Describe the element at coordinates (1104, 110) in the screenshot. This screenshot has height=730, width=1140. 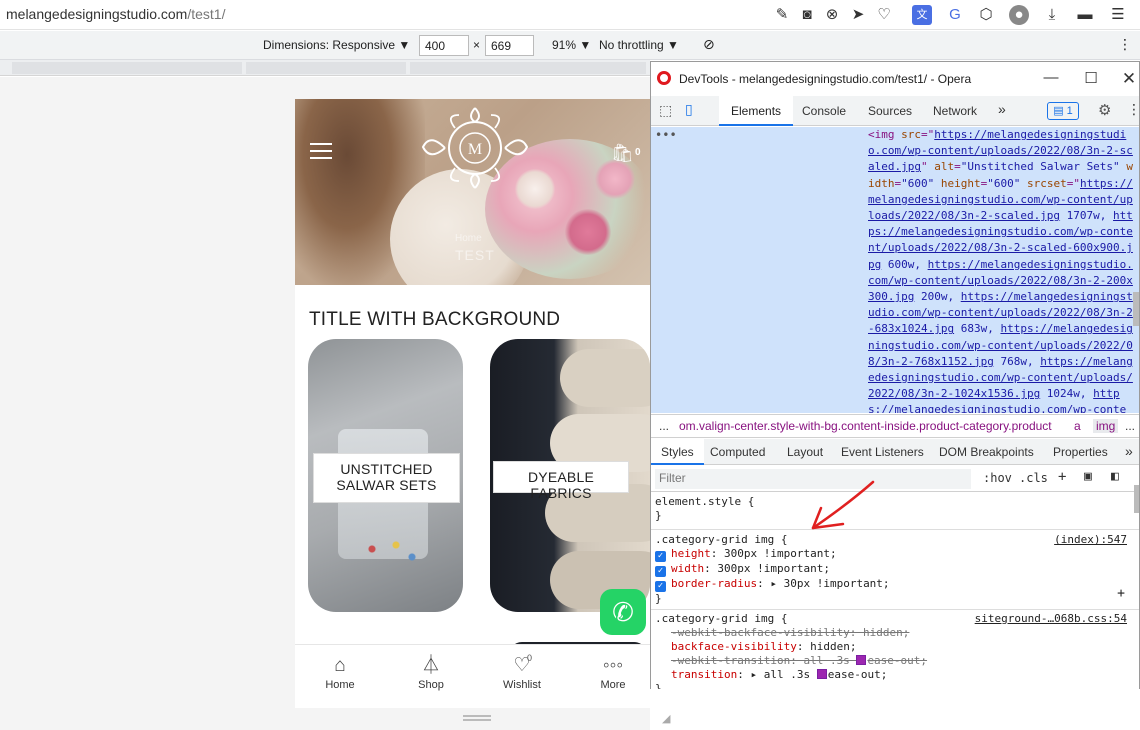
I see `settings-icon: ⚙` at that location.